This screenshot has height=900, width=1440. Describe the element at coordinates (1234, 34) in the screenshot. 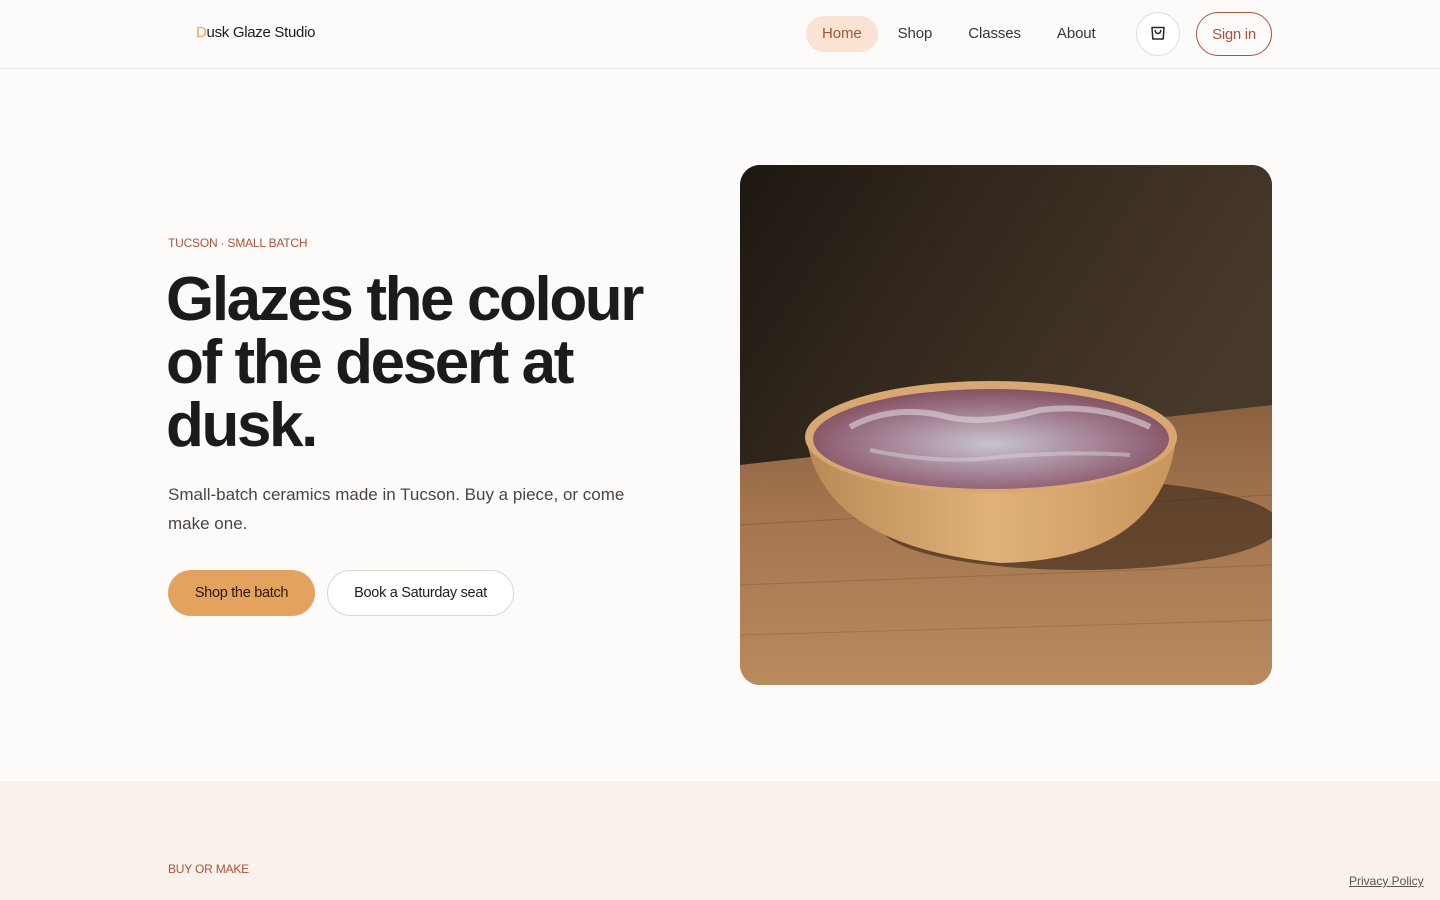

I see `sign-in-button: Sign in` at that location.